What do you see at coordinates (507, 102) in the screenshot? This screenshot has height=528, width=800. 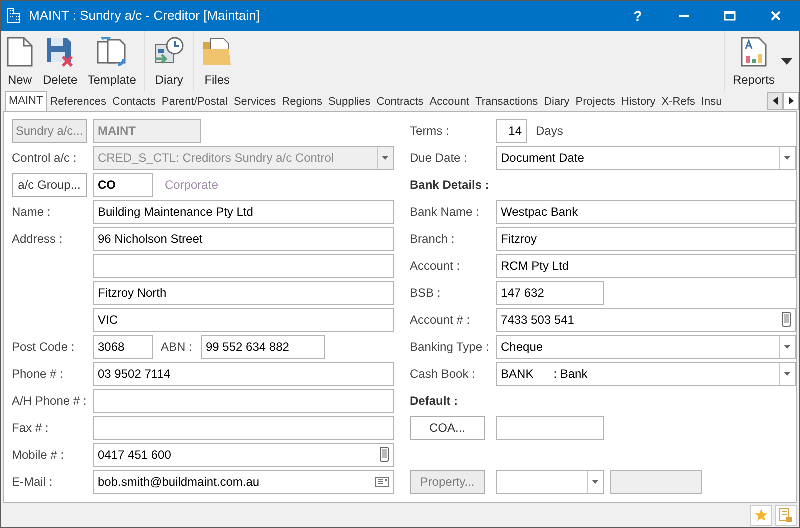 I see `tab: Transactions` at bounding box center [507, 102].